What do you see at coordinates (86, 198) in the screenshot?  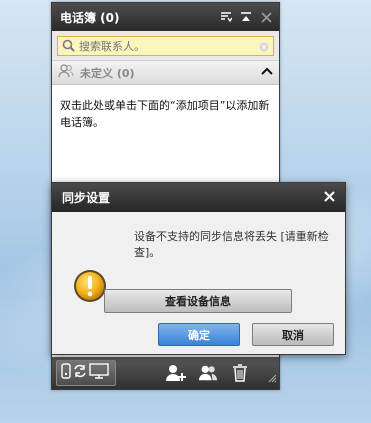 I see `dialog-title: 同步设置` at bounding box center [86, 198].